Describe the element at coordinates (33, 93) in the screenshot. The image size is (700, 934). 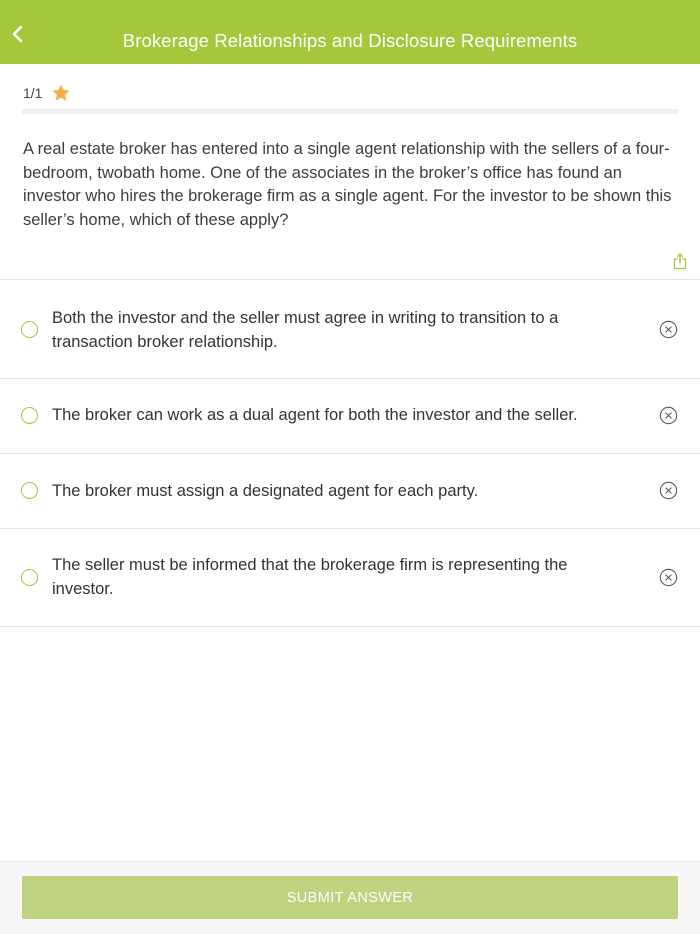
I see `question-counter: 1/1` at that location.